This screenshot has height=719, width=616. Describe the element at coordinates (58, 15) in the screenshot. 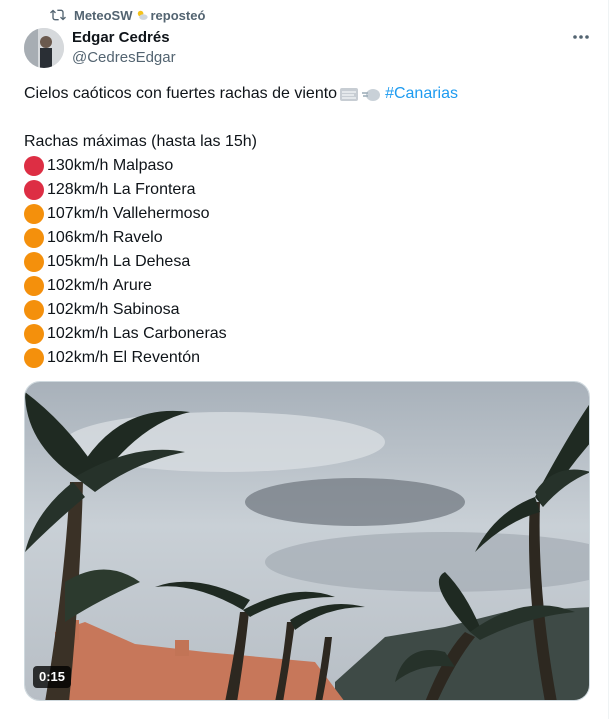

I see `repost-icon` at that location.